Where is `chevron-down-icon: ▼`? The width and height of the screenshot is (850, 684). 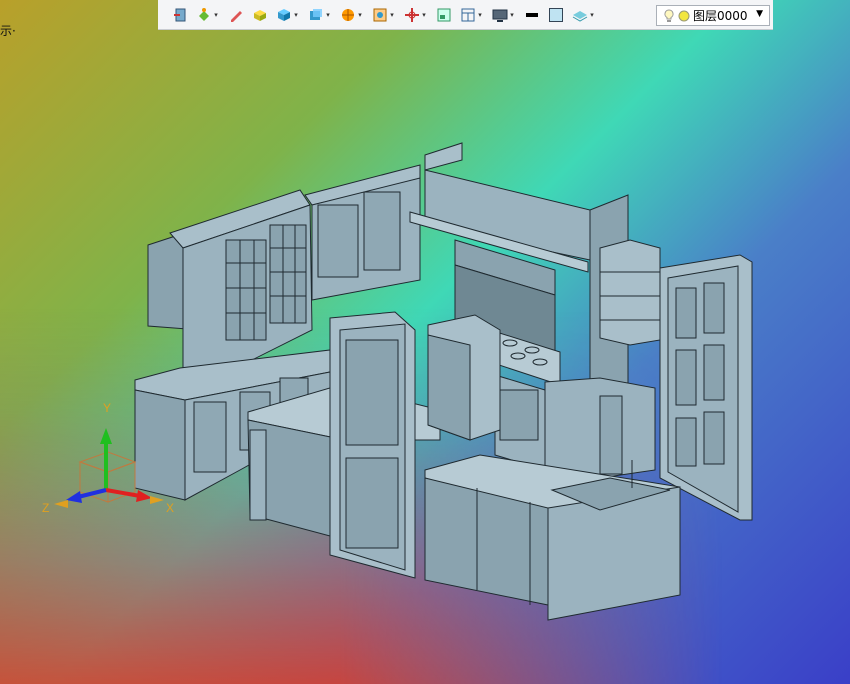
chevron-down-icon: ▼ is located at coordinates (759, 14).